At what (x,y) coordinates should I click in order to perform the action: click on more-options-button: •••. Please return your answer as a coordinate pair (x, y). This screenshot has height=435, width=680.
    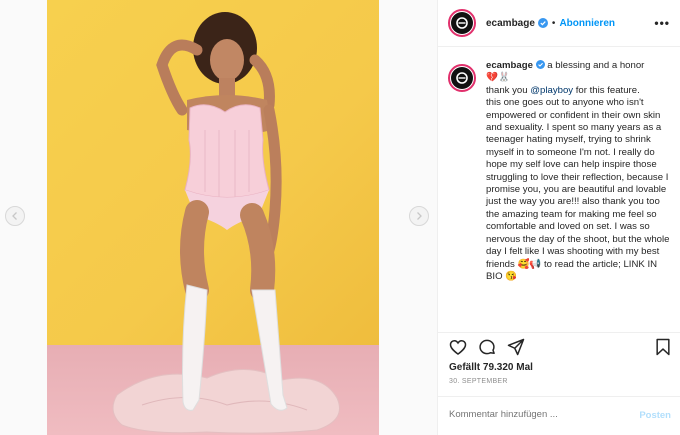
    Looking at the image, I should click on (662, 23).